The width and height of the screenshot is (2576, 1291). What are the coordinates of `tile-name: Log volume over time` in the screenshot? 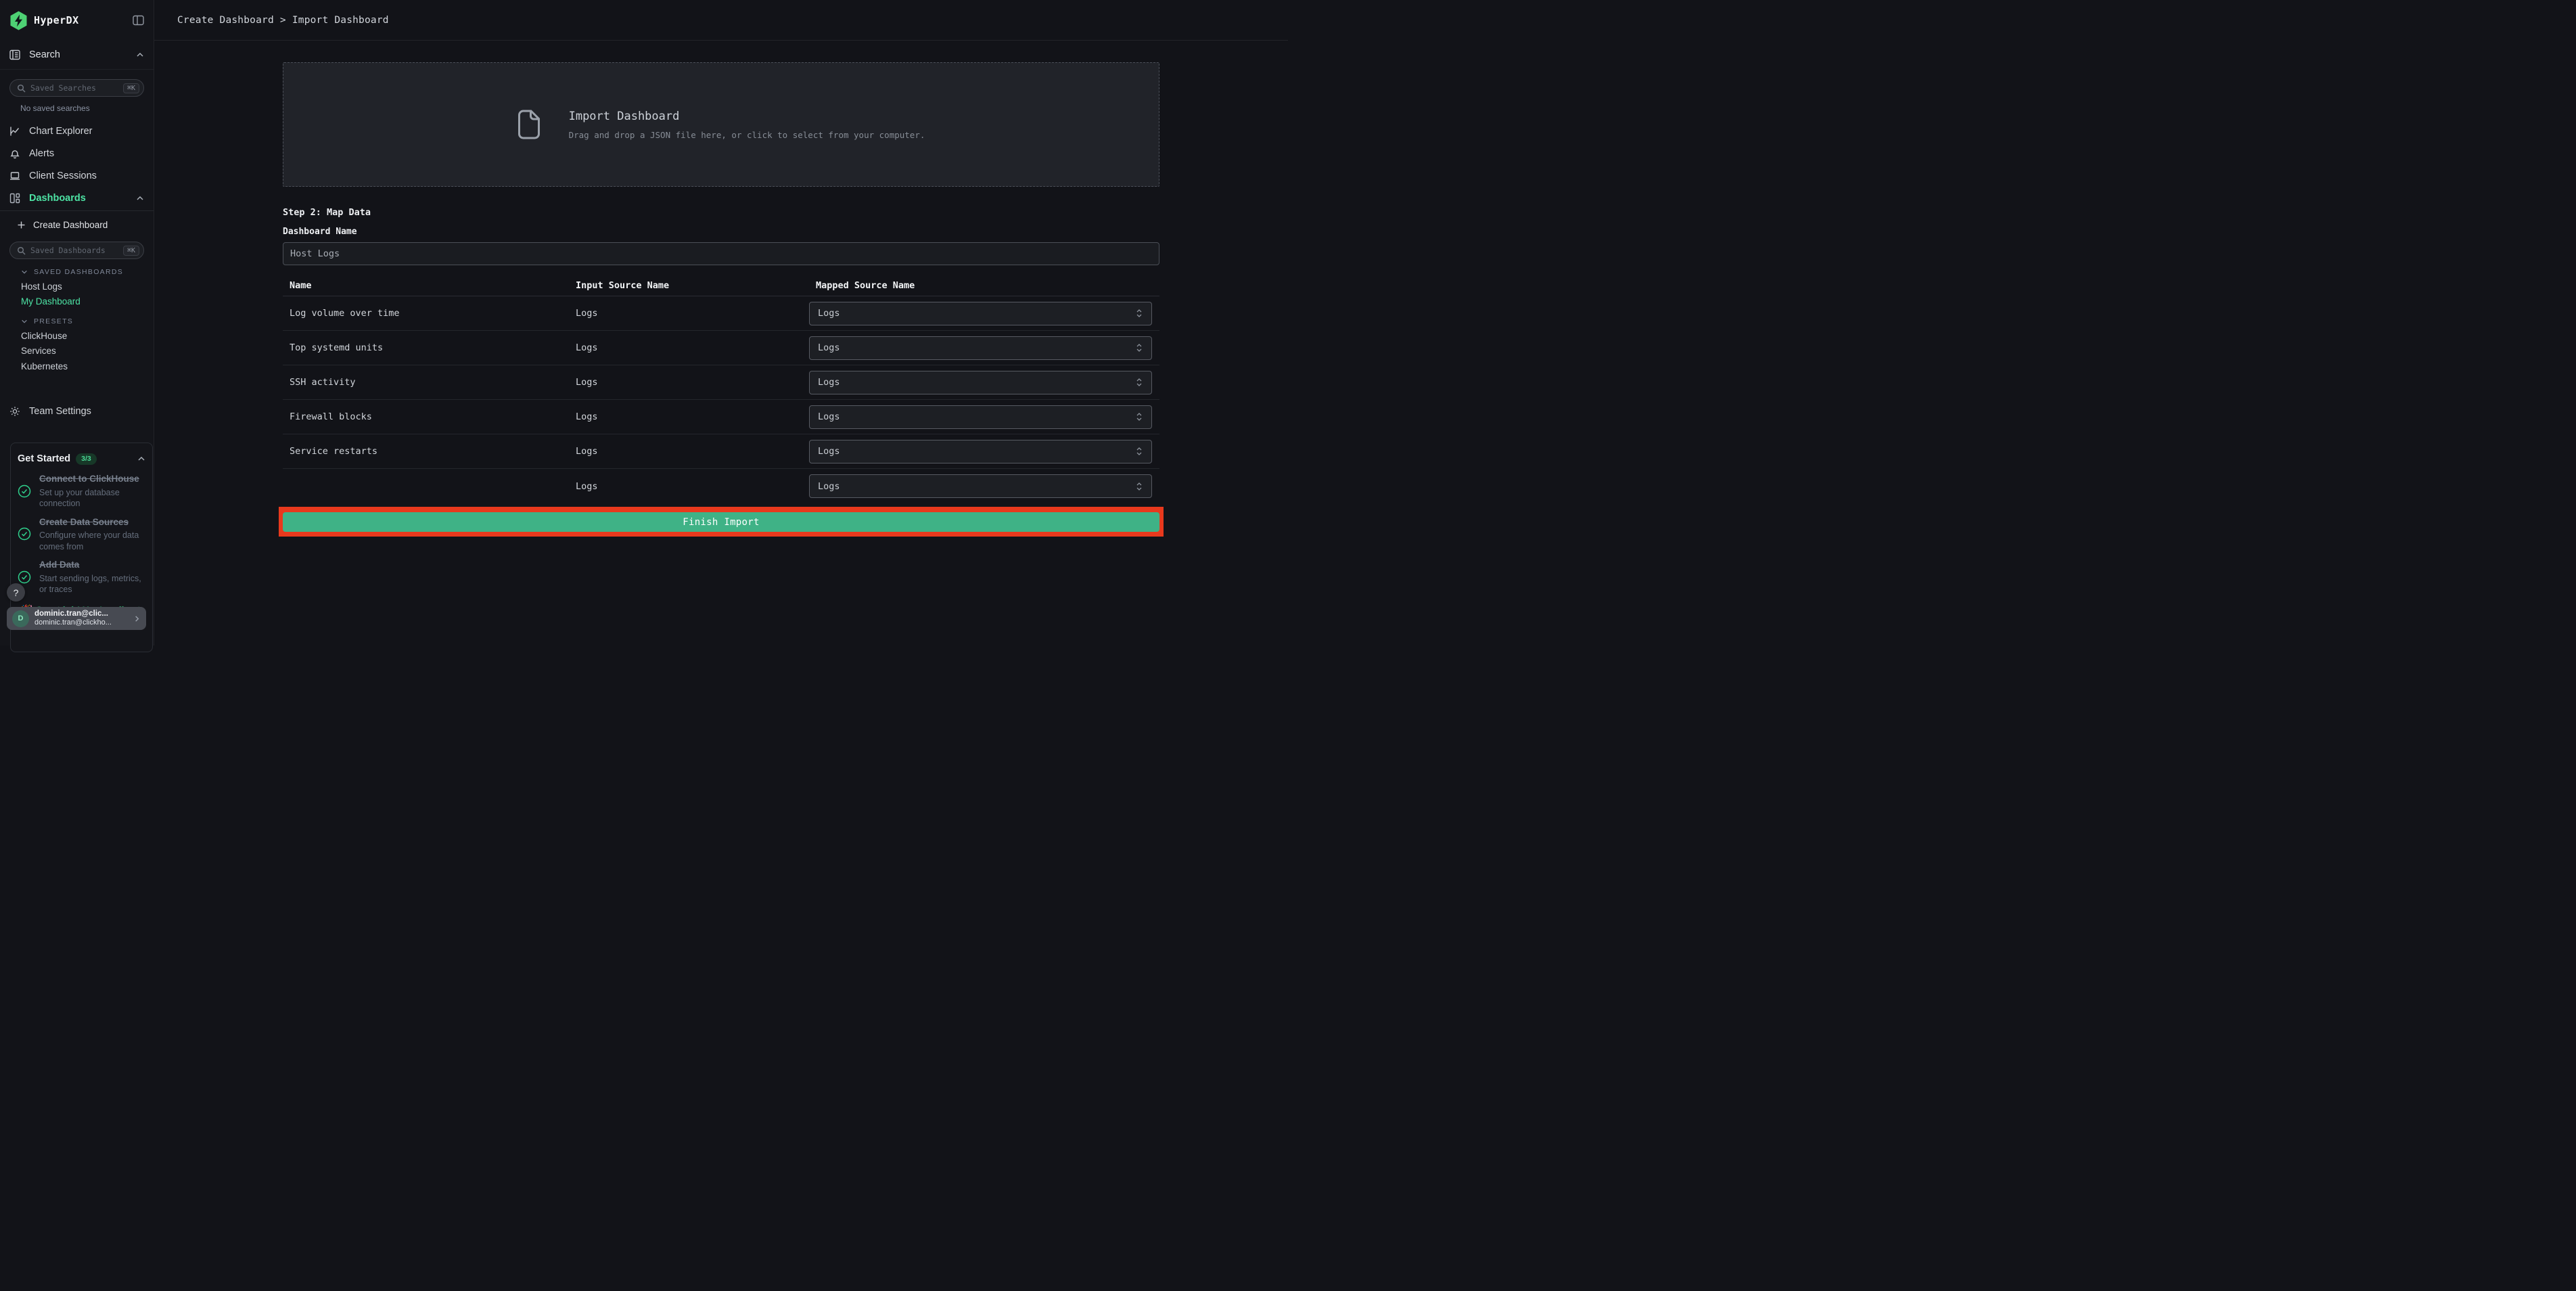 It's located at (345, 313).